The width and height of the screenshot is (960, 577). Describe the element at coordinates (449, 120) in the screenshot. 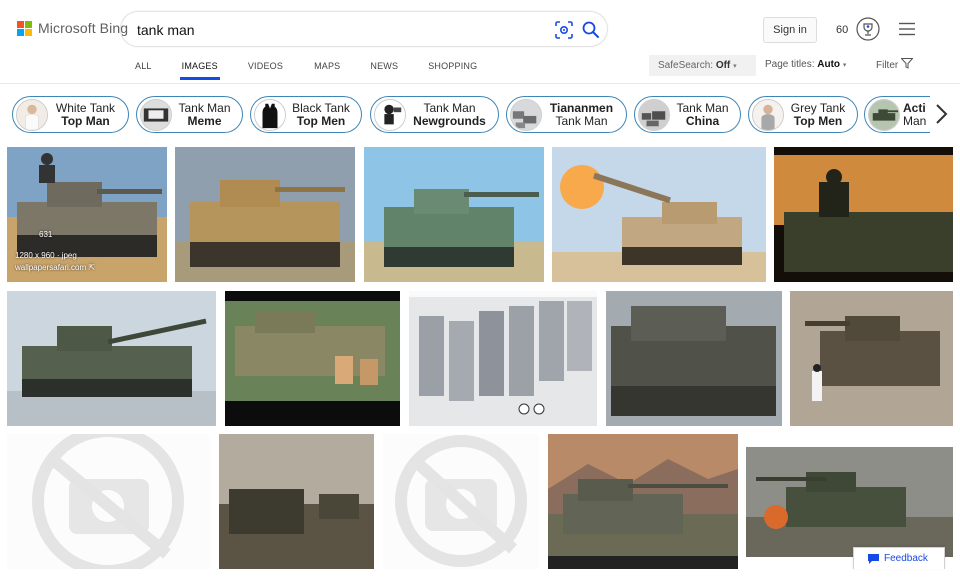

I see `chip-label-line2: Newgrounds` at that location.